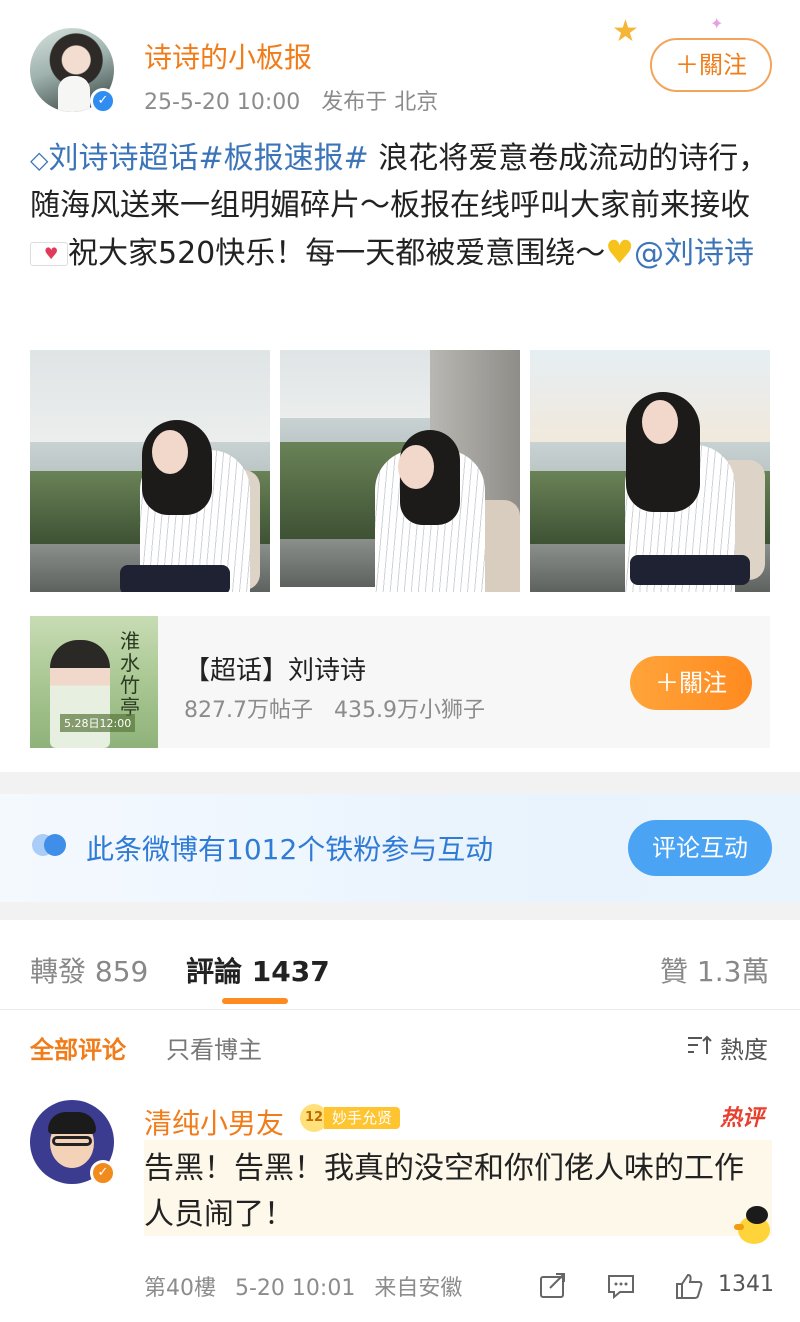  What do you see at coordinates (418, 1288) in the screenshot?
I see `comment-source: 来自安徽` at bounding box center [418, 1288].